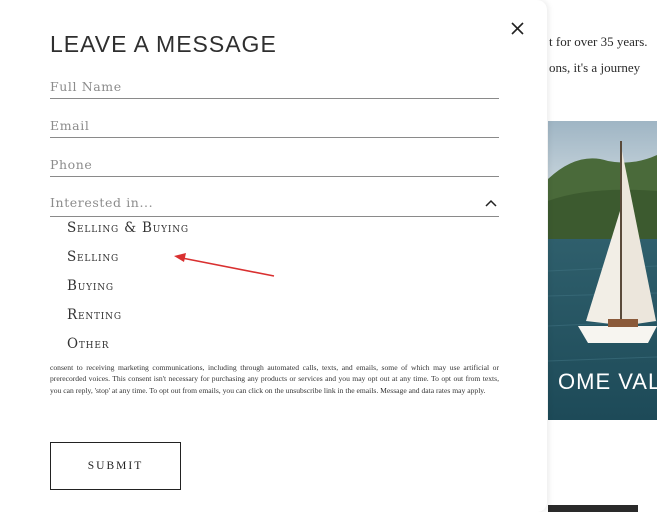 The height and width of the screenshot is (512, 657). What do you see at coordinates (94, 315) in the screenshot?
I see `option-renting: Renting` at bounding box center [94, 315].